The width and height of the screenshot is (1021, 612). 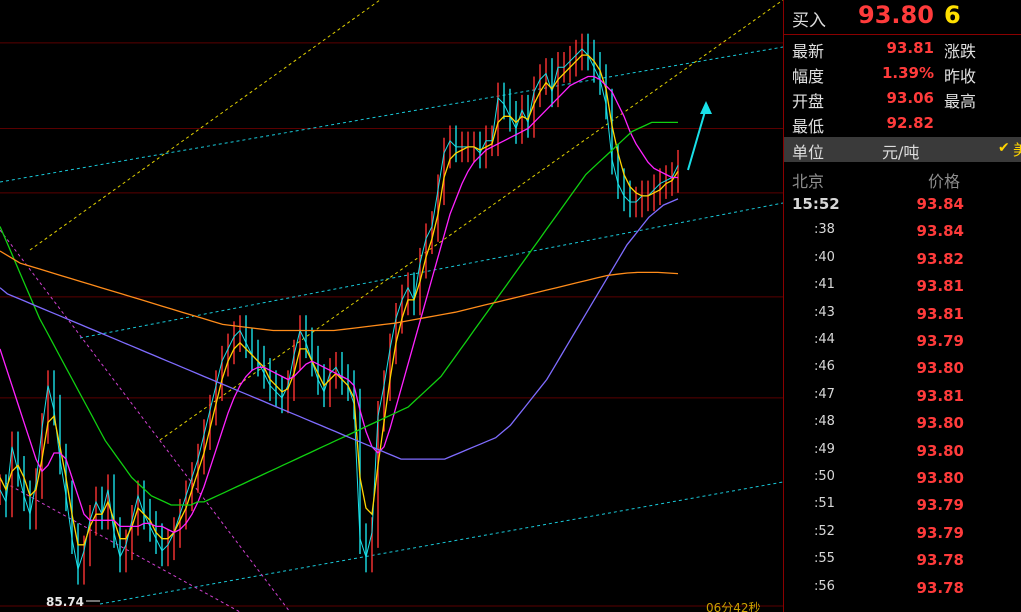 What do you see at coordinates (824, 230) in the screenshot?
I see `tick-time: :38` at bounding box center [824, 230].